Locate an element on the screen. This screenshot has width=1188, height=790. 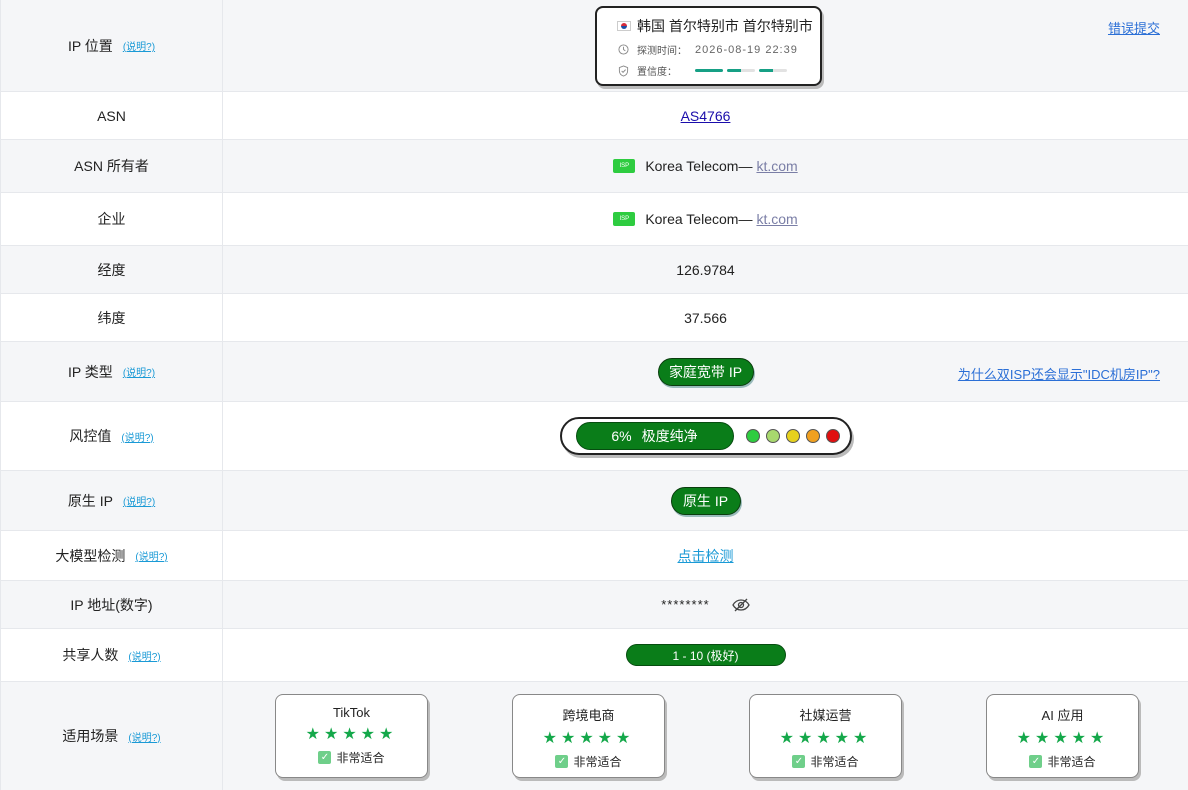
value-company: ISP Korea Telecom— kt.com is located at coordinates (705, 219).